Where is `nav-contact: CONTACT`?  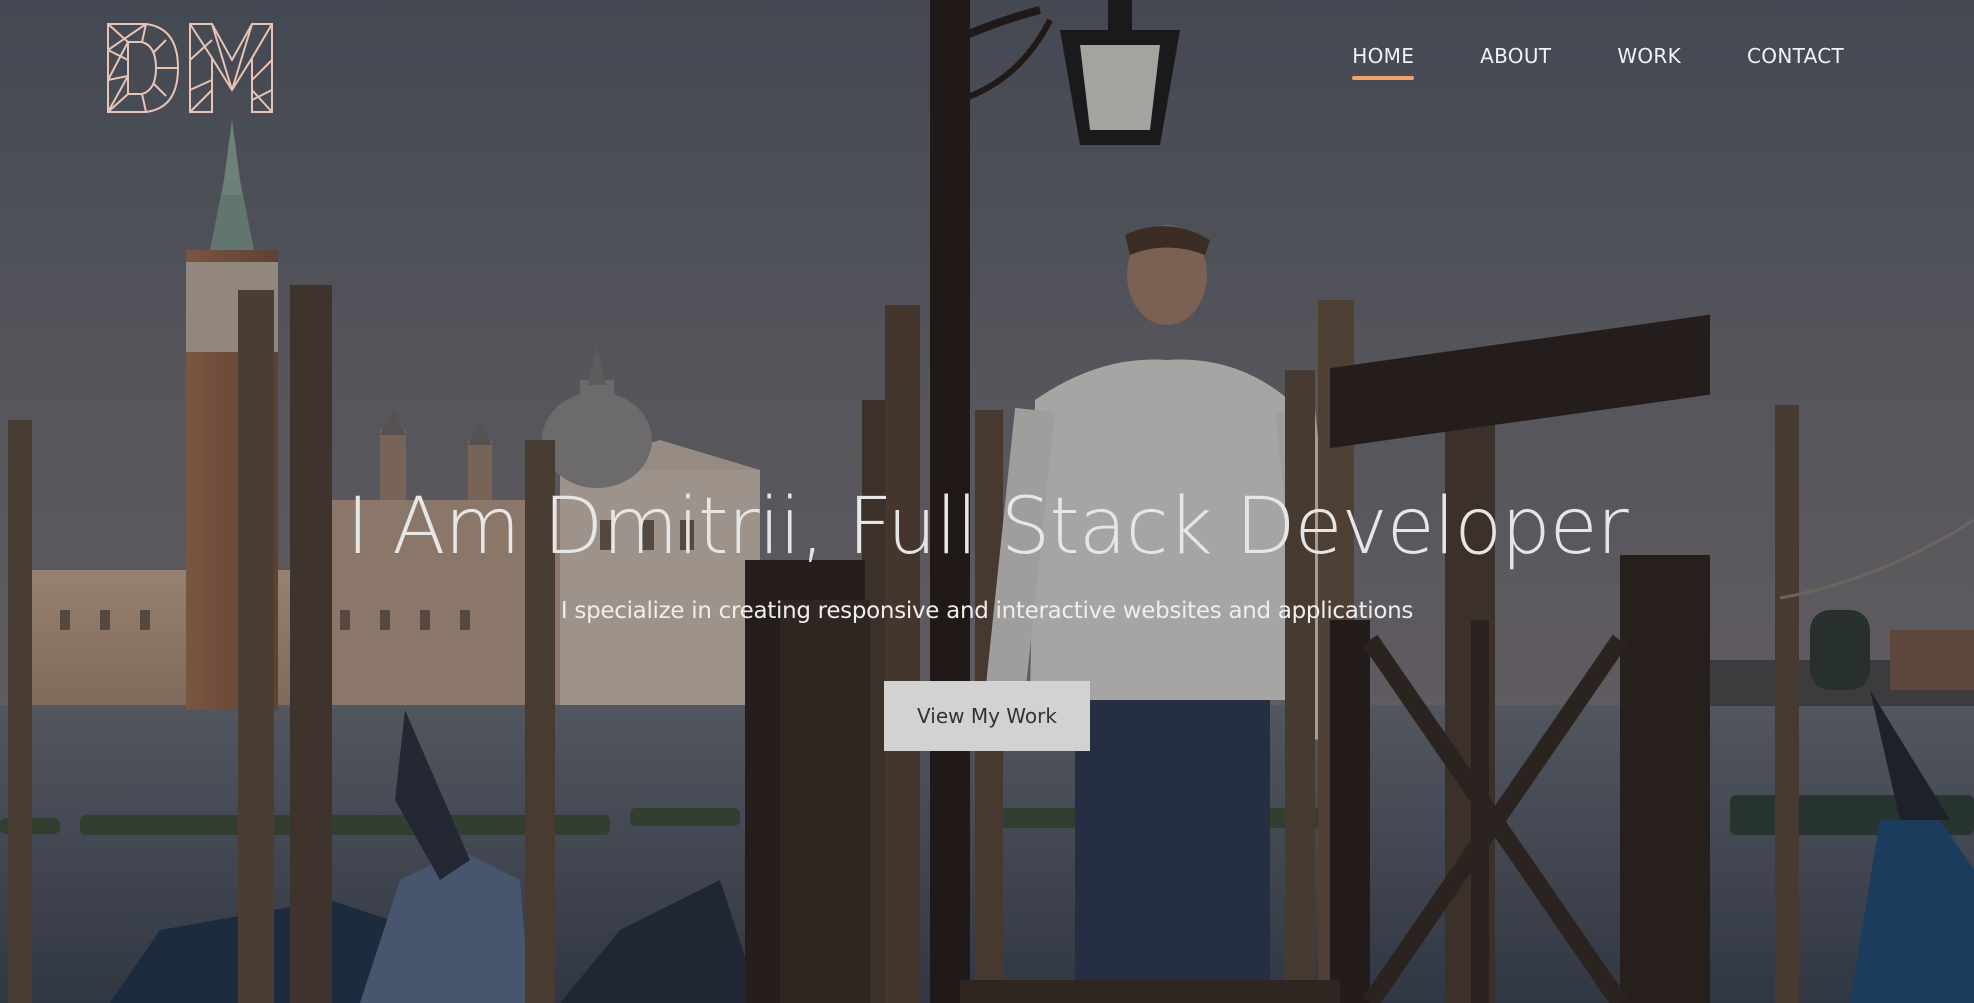 nav-contact: CONTACT is located at coordinates (1795, 62).